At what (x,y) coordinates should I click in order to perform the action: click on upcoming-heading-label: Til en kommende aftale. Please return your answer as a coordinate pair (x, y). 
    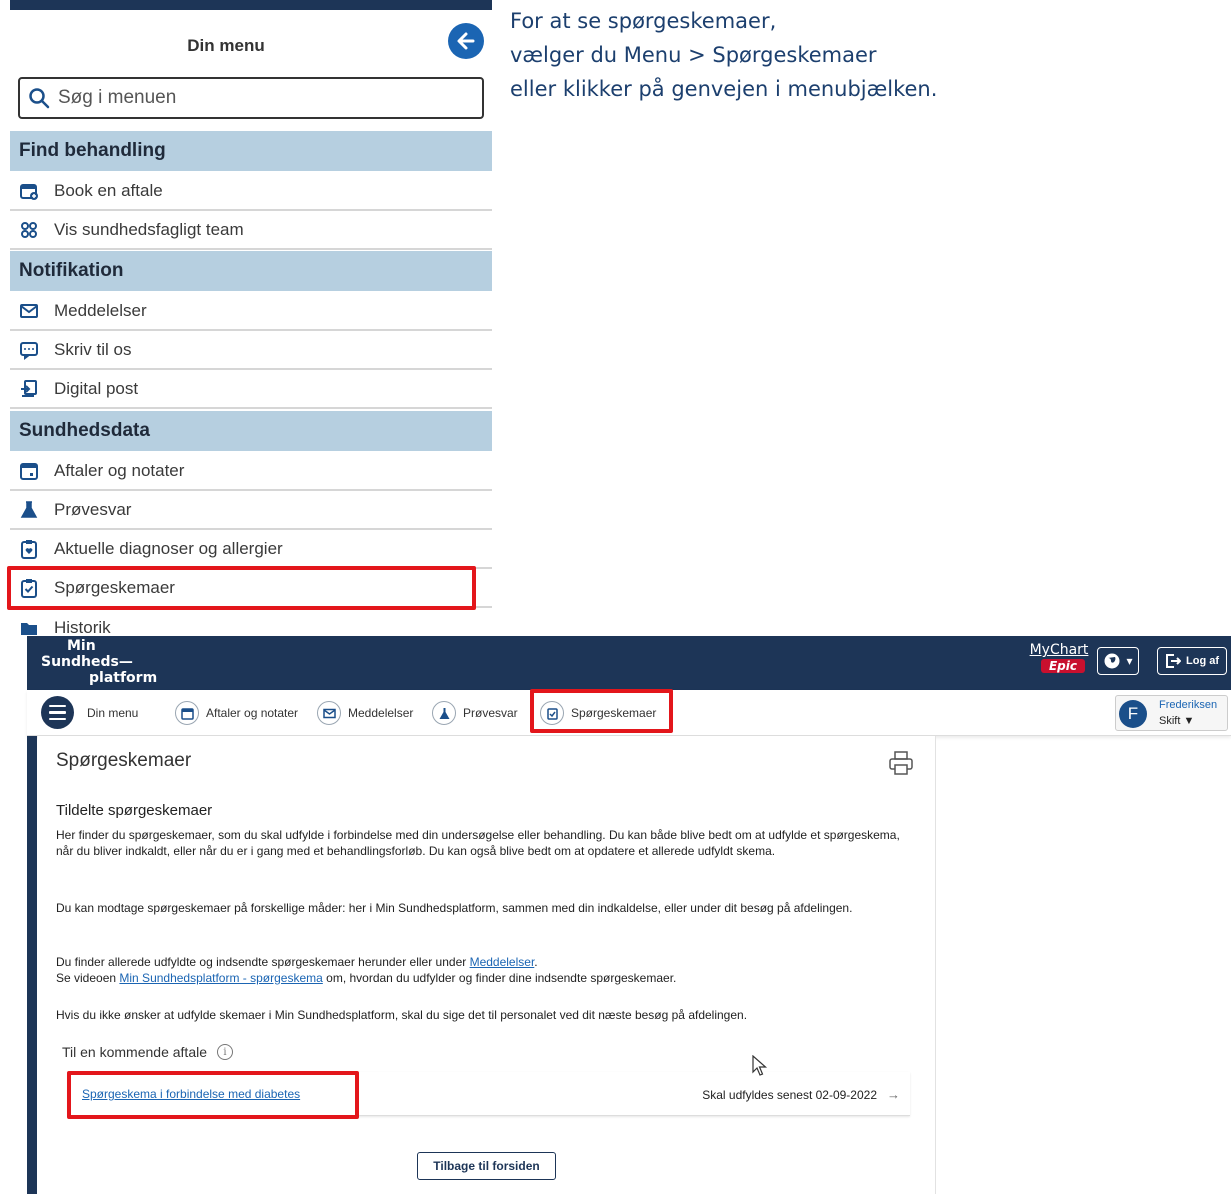
    Looking at the image, I should click on (134, 1052).